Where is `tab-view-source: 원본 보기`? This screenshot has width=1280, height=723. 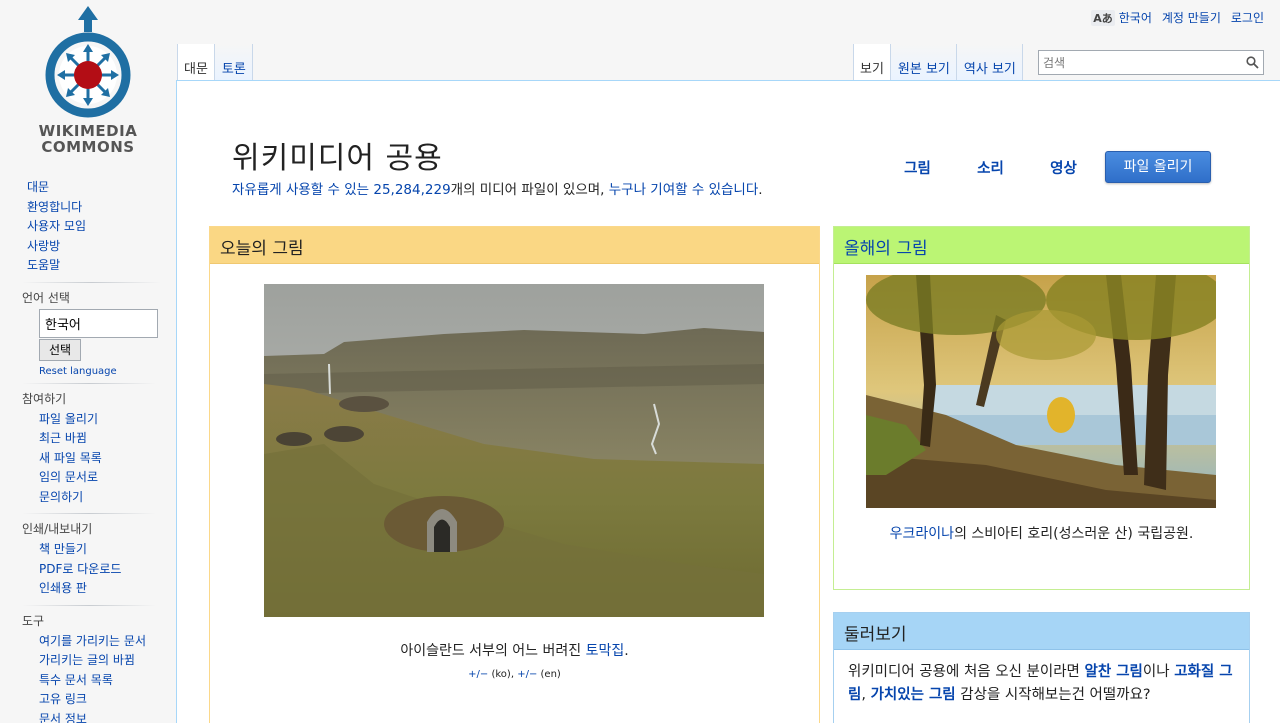 tab-view-source: 원본 보기 is located at coordinates (923, 62).